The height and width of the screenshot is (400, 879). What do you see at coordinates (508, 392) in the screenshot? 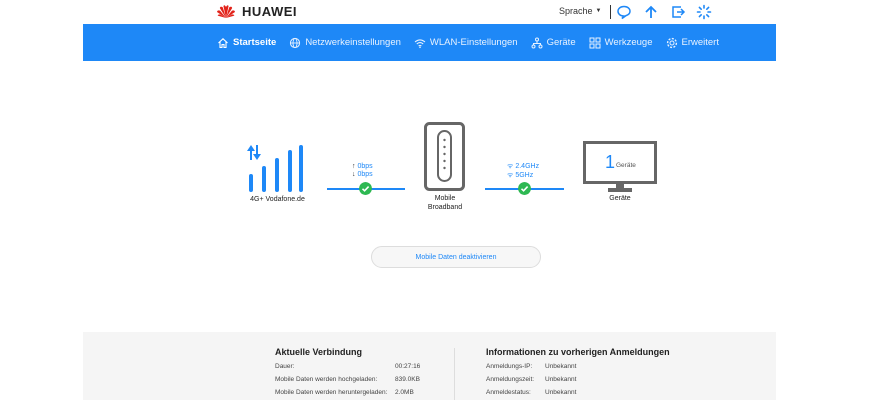
I see `login-row-label: Anmeldestatus:` at bounding box center [508, 392].